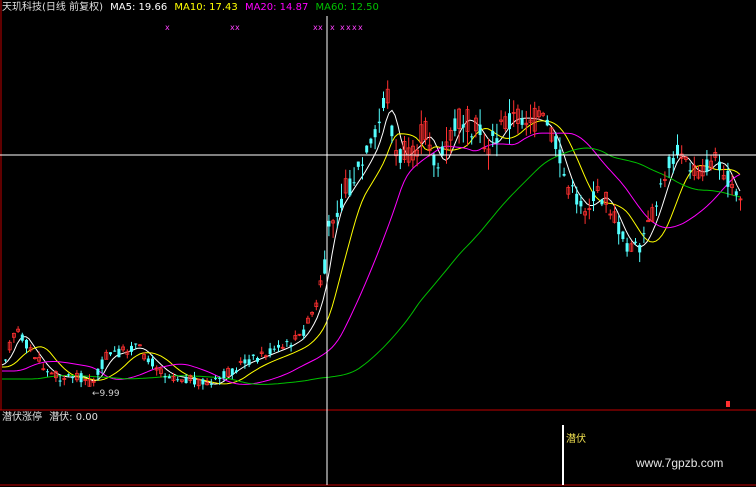 The image size is (756, 487). I want to click on indicator-header: 潜伏涨停 潜伏: 0.00, so click(52, 418).